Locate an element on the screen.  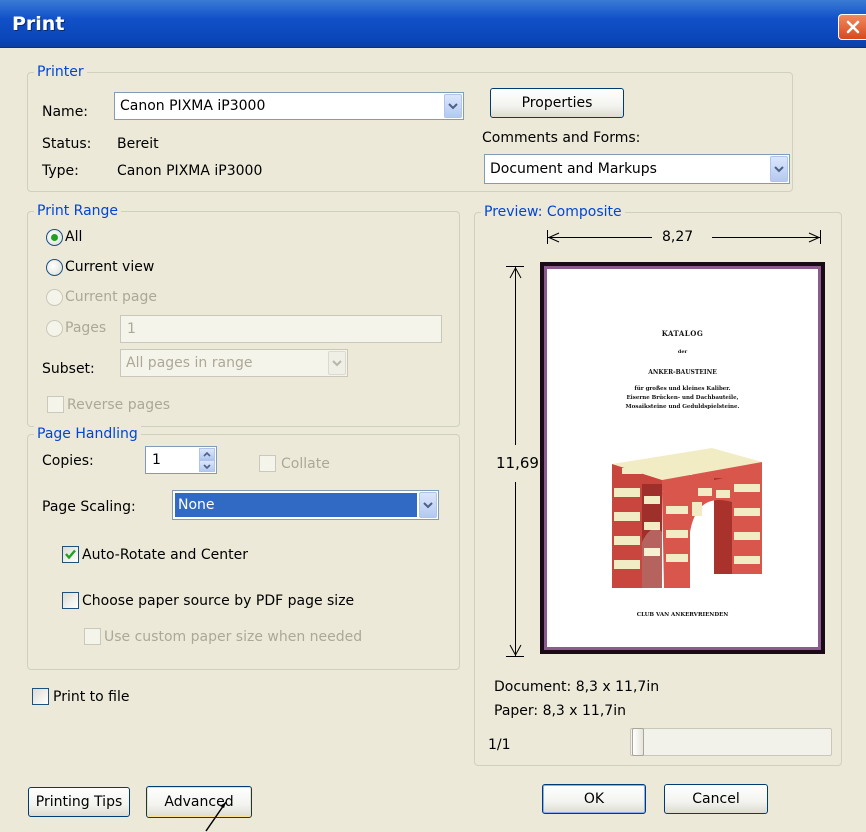
page-subtitle: ANKER-BAUSTEINE is located at coordinates (682, 372).